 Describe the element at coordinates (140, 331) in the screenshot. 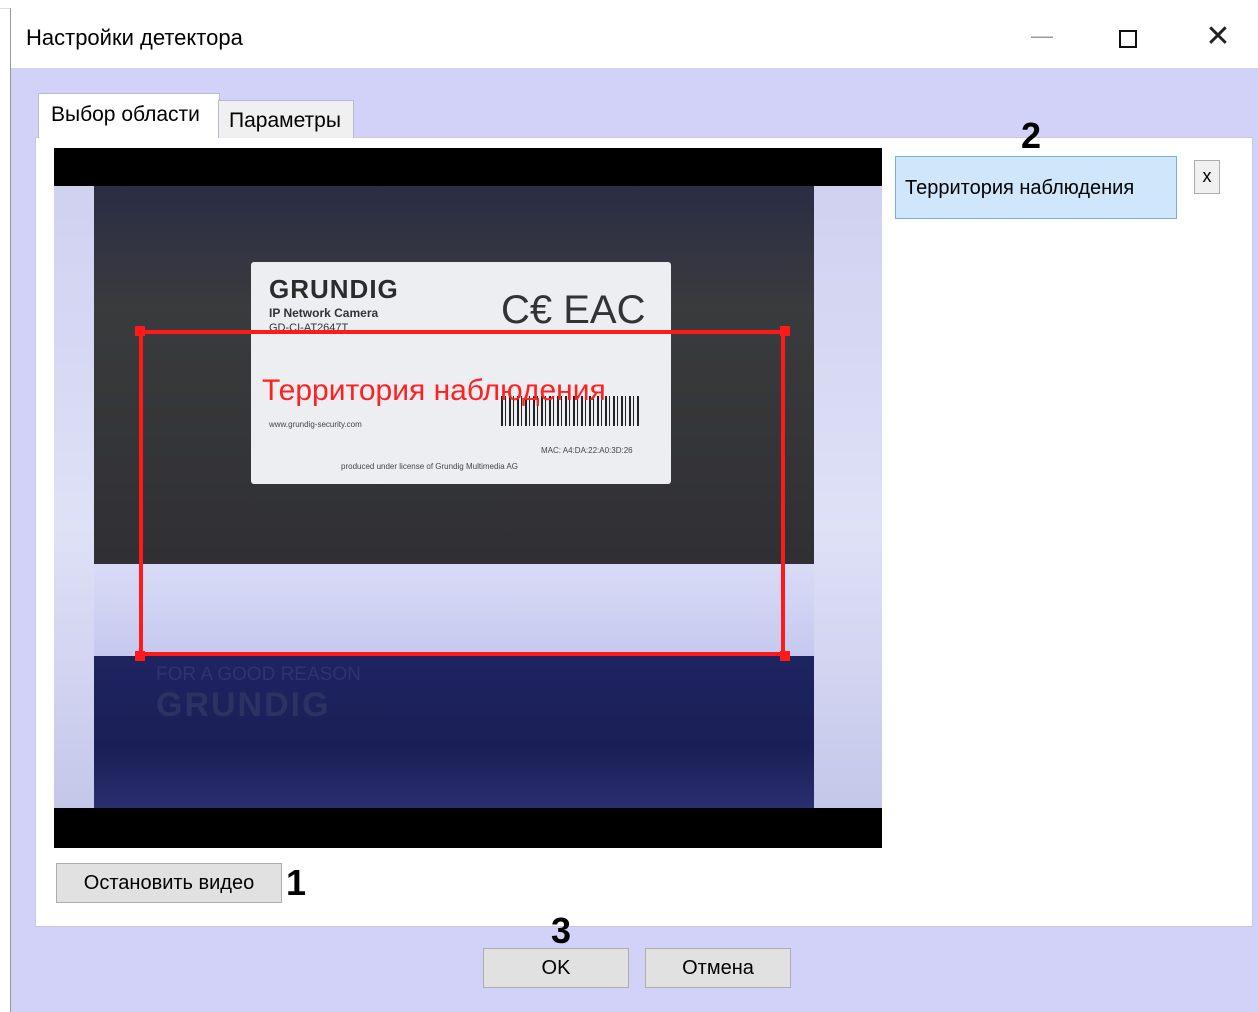

I see `zone-handle-top-left` at that location.